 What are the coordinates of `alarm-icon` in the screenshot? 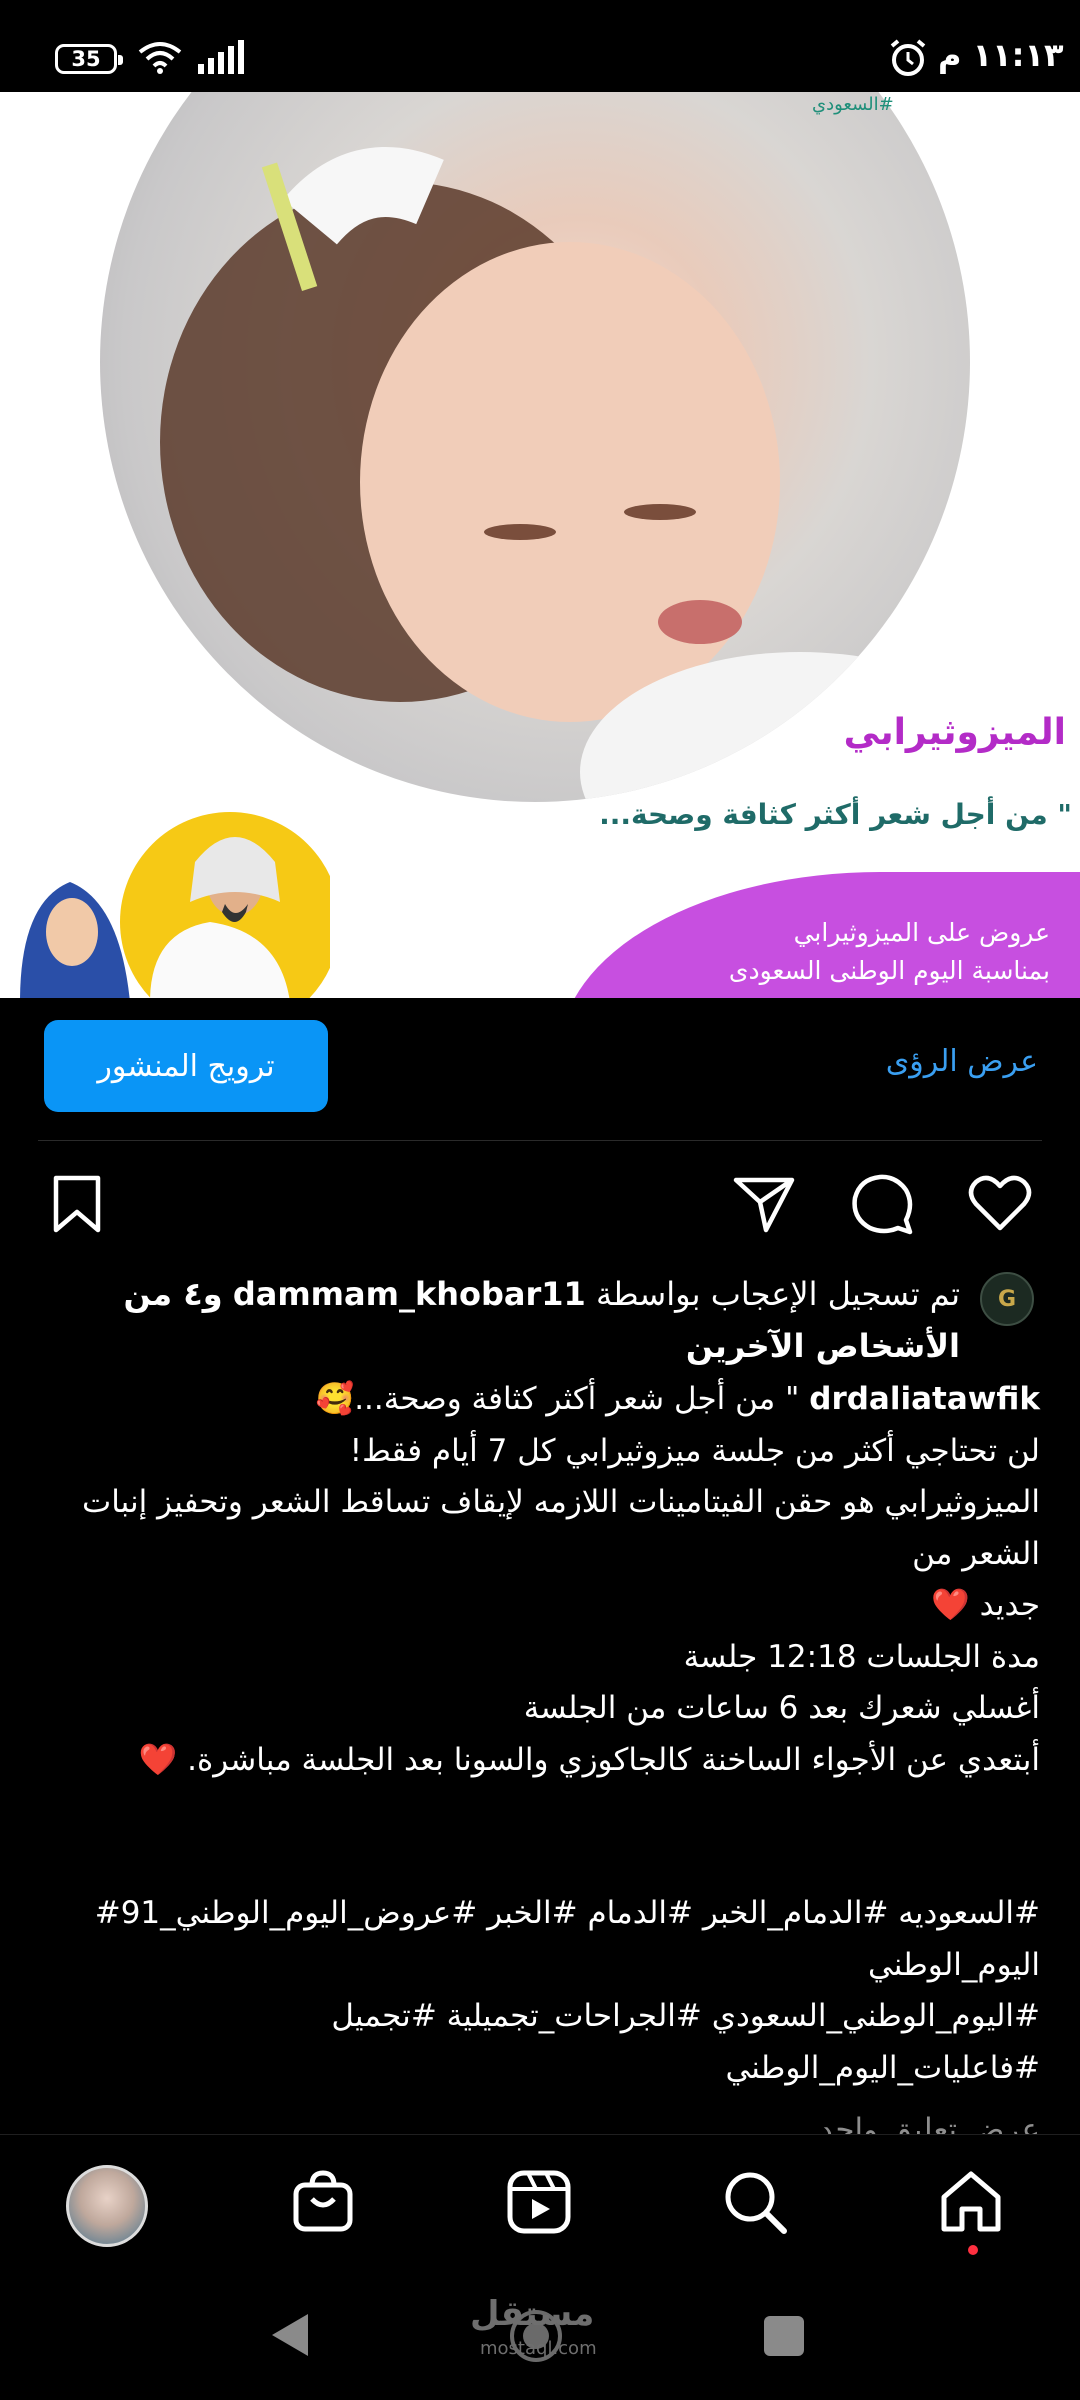 It's located at (908, 57).